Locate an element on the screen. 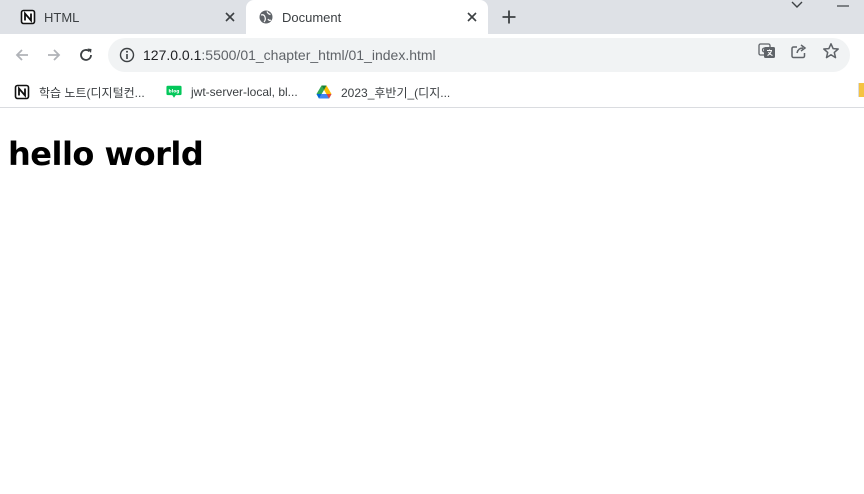  tab-strip: HTML Document is located at coordinates (432, 17).